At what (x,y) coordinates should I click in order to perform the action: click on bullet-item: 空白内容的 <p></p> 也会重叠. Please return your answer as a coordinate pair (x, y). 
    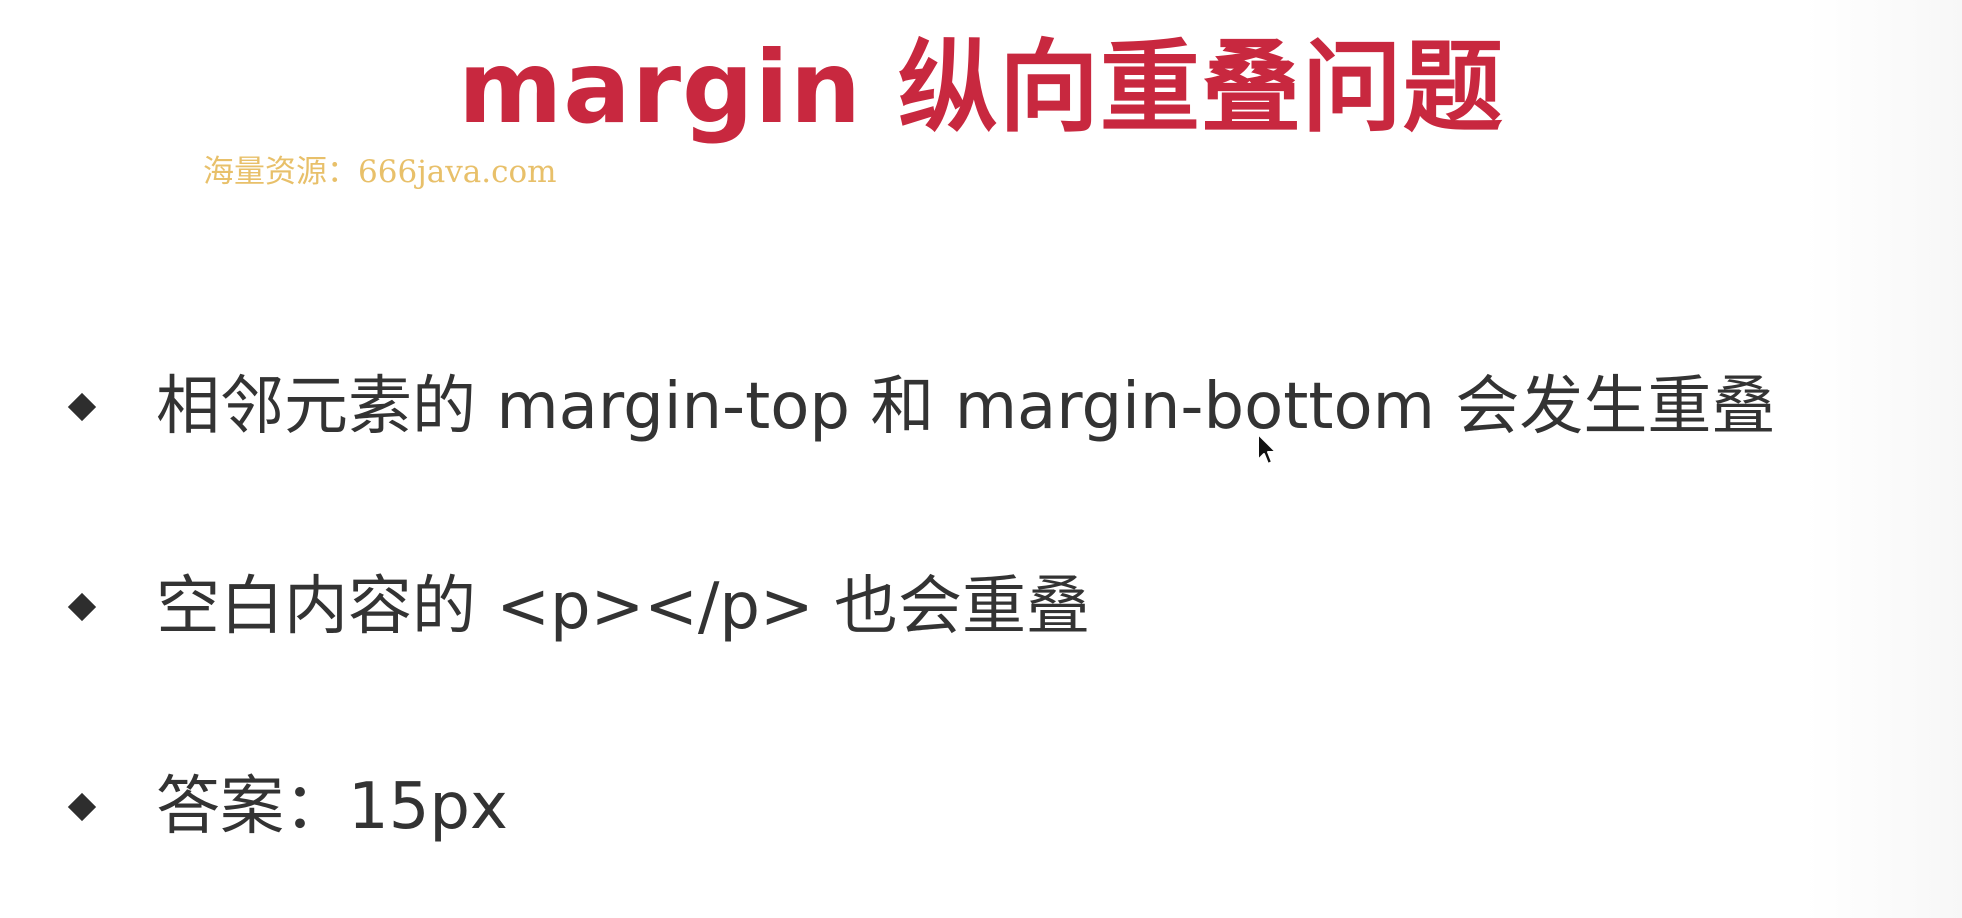
    Looking at the image, I should click on (578, 607).